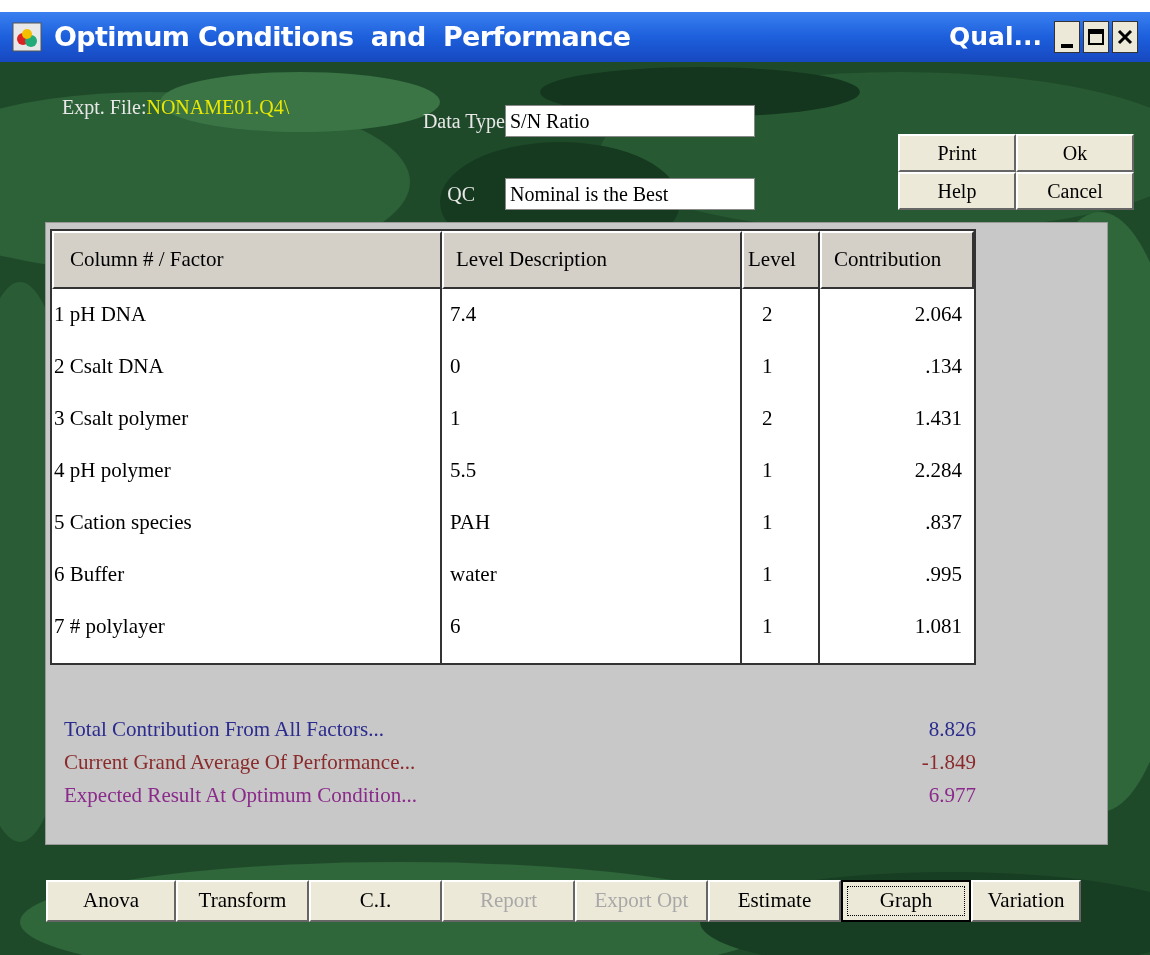  What do you see at coordinates (938, 419) in the screenshot?
I see `table-cell-text: 1.431` at bounding box center [938, 419].